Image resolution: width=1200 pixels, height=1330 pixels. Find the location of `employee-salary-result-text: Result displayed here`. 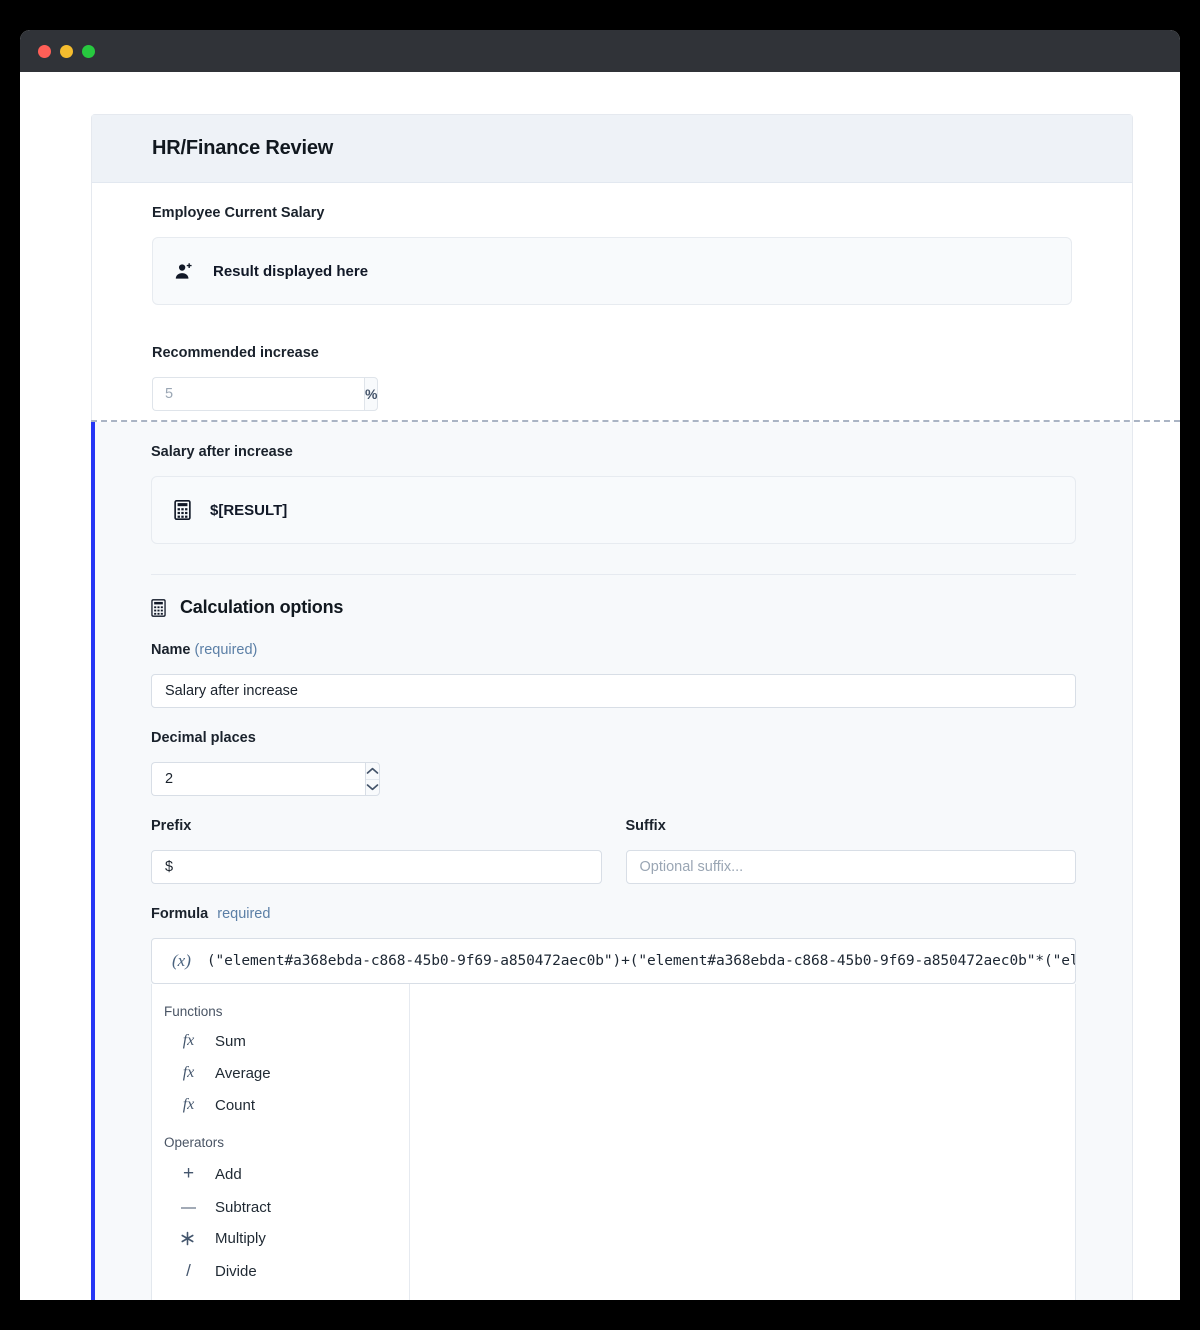

employee-salary-result-text: Result displayed here is located at coordinates (291, 271).